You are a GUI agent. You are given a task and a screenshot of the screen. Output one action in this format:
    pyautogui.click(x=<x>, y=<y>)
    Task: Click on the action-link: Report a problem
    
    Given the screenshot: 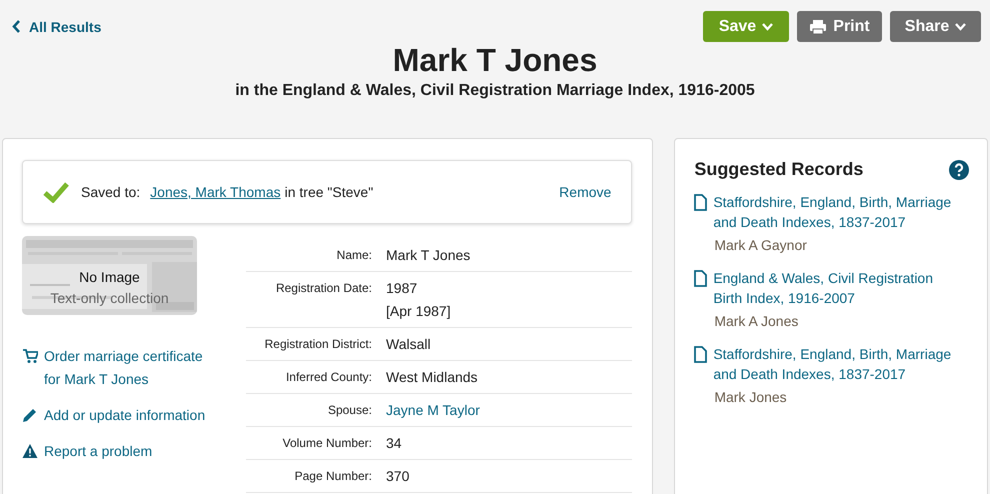 What is the action you would take?
    pyautogui.click(x=134, y=451)
    